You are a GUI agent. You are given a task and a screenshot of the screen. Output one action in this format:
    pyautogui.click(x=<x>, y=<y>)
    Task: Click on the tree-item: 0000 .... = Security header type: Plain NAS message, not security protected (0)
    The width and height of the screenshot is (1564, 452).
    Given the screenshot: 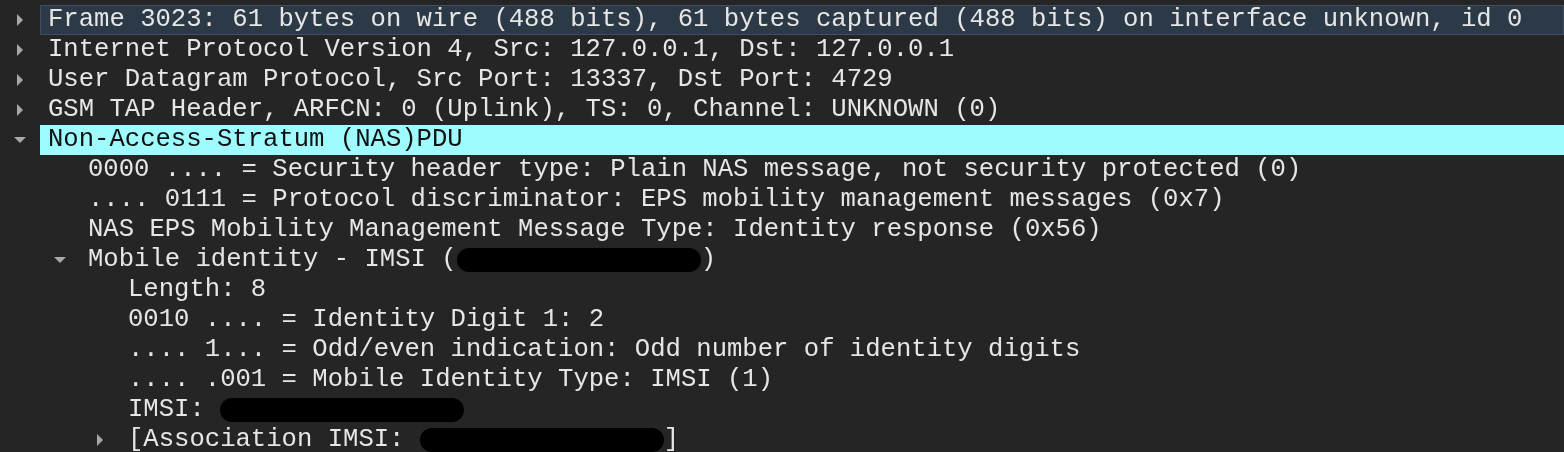 What is the action you would take?
    pyautogui.click(x=822, y=170)
    